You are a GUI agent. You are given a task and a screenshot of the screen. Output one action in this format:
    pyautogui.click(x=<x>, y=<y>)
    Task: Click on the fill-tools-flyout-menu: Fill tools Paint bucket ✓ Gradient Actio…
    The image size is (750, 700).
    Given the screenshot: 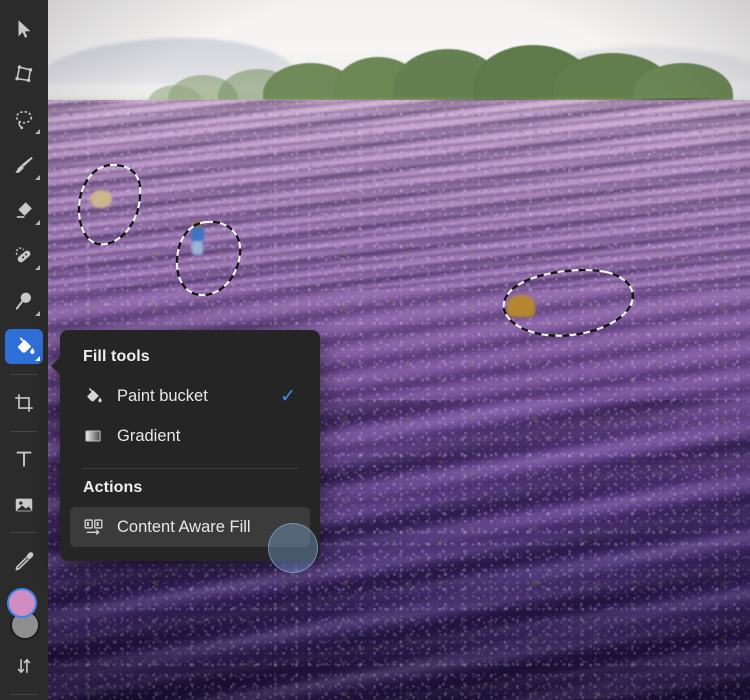 What is the action you would take?
    pyautogui.click(x=185, y=445)
    